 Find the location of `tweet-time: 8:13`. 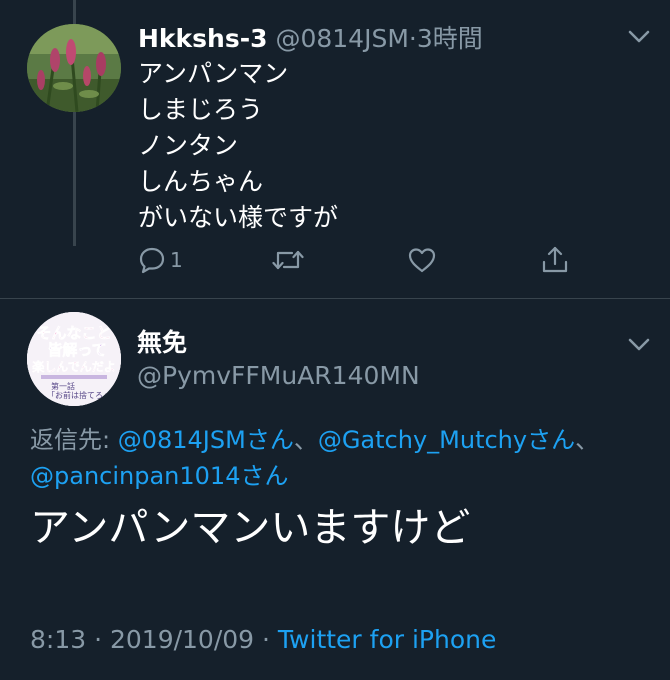

tweet-time: 8:13 is located at coordinates (58, 639).